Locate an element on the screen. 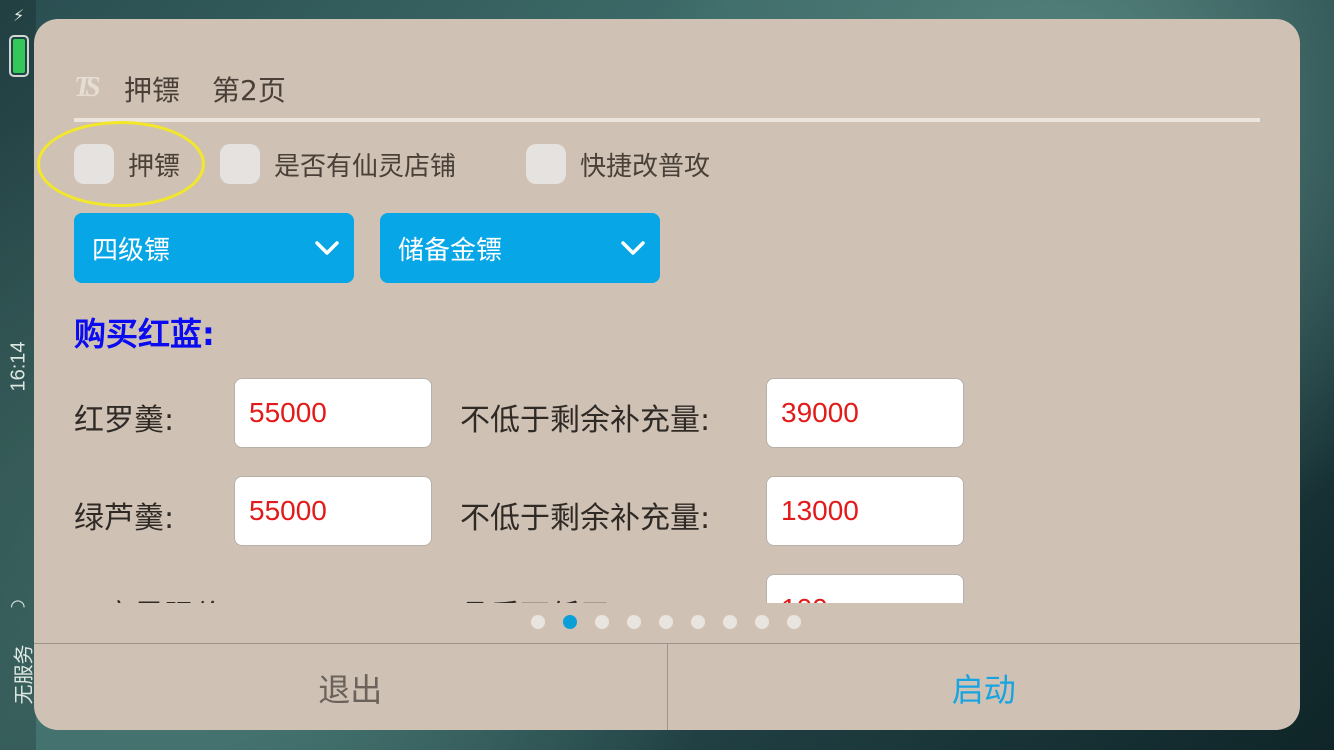  ts-logo-icon: TS is located at coordinates (87, 87).